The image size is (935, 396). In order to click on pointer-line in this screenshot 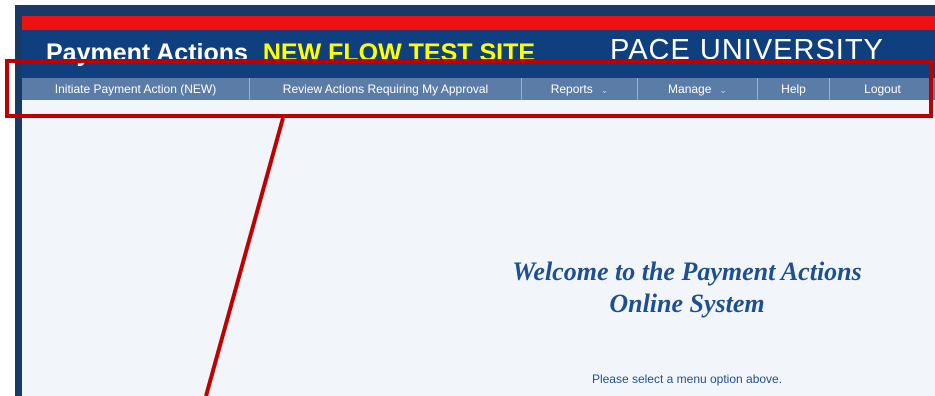, I will do `click(244, 256)`.